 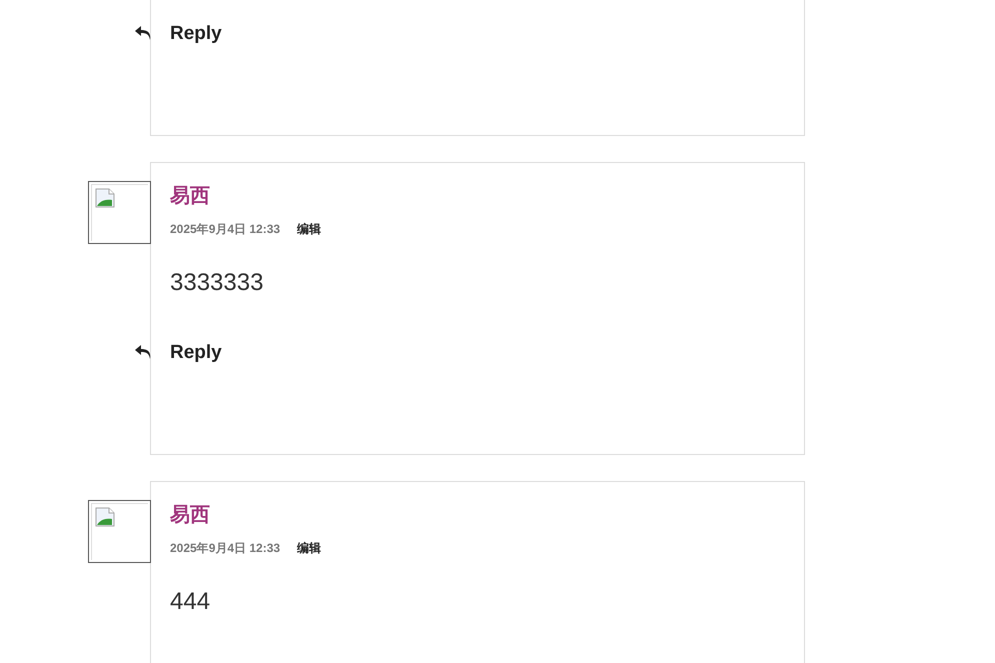 What do you see at coordinates (217, 283) in the screenshot?
I see `comment-text: 3333333` at bounding box center [217, 283].